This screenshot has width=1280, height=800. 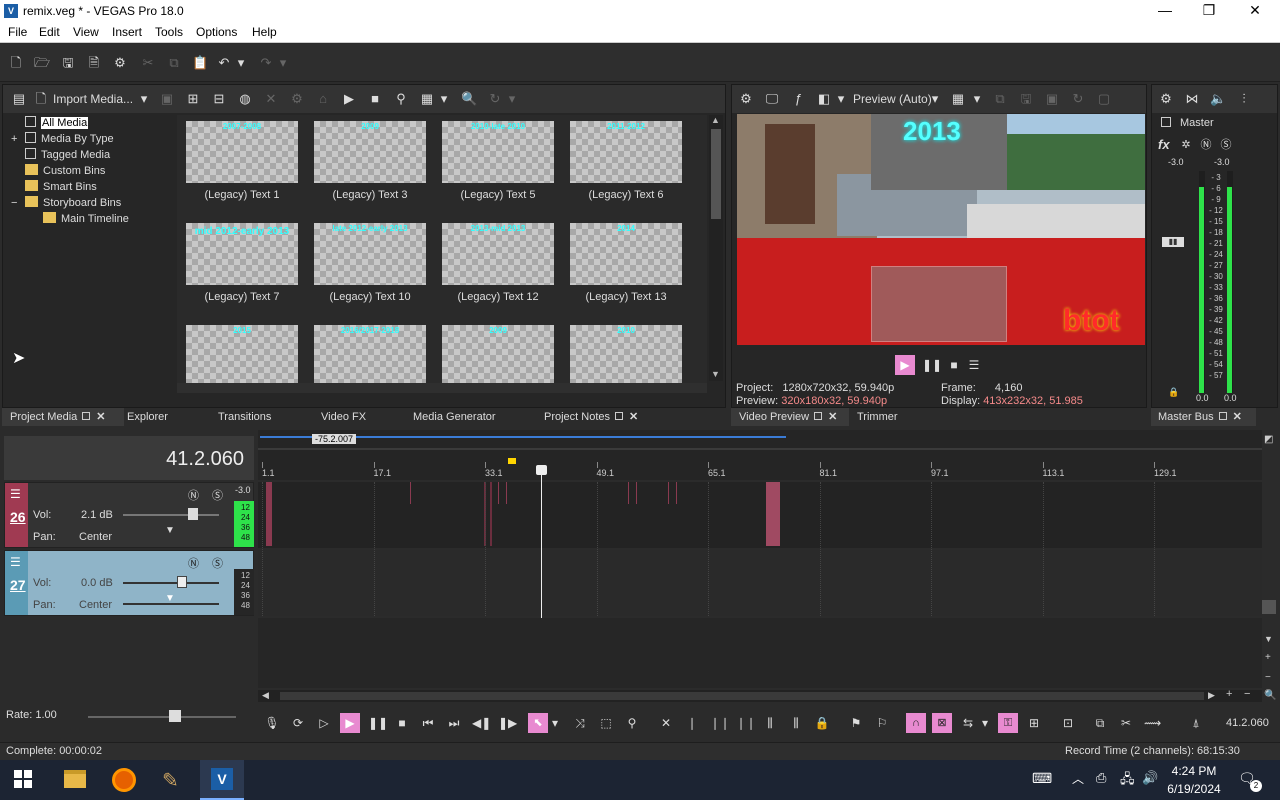 What do you see at coordinates (1127, 781) in the screenshot?
I see `network-icon: 🖧` at bounding box center [1127, 781].